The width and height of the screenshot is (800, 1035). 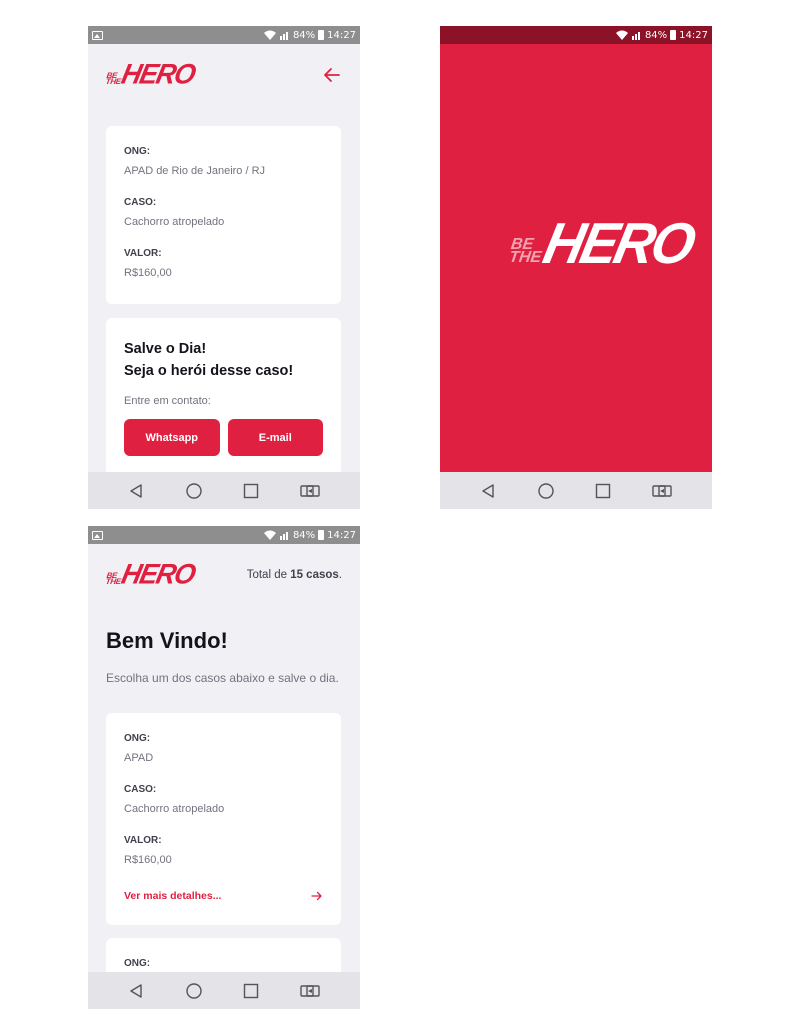 What do you see at coordinates (209, 371) in the screenshot?
I see `contact-title-line2: Seja o herói desse caso!` at bounding box center [209, 371].